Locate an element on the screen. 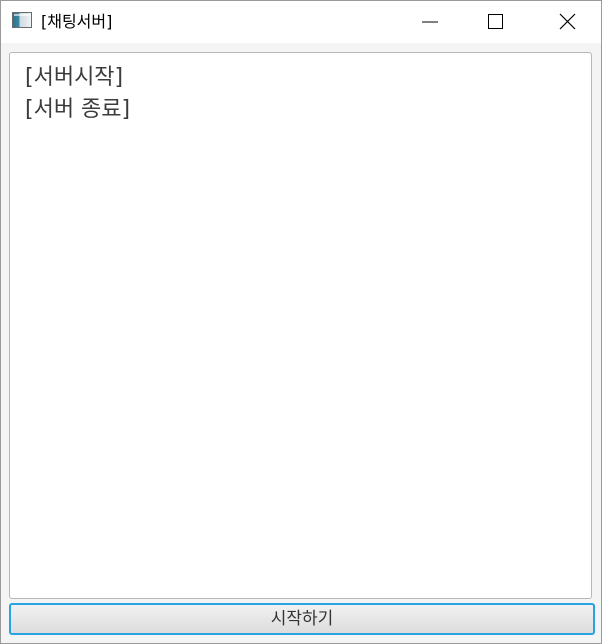  close-icon is located at coordinates (567, 21).